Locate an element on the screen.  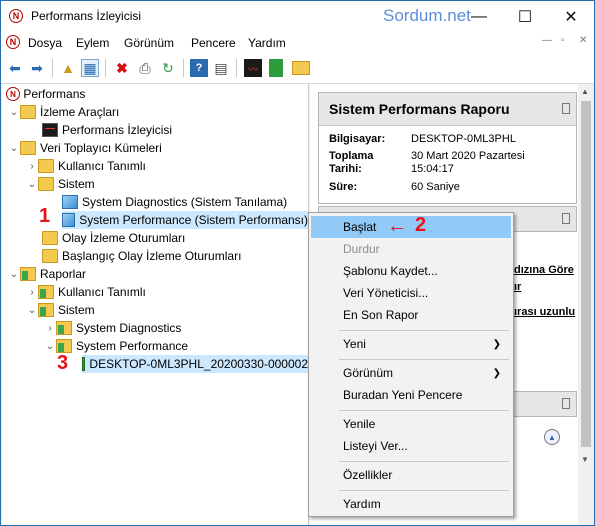
maximize-button: ☐ is located at coordinates (525, 16).